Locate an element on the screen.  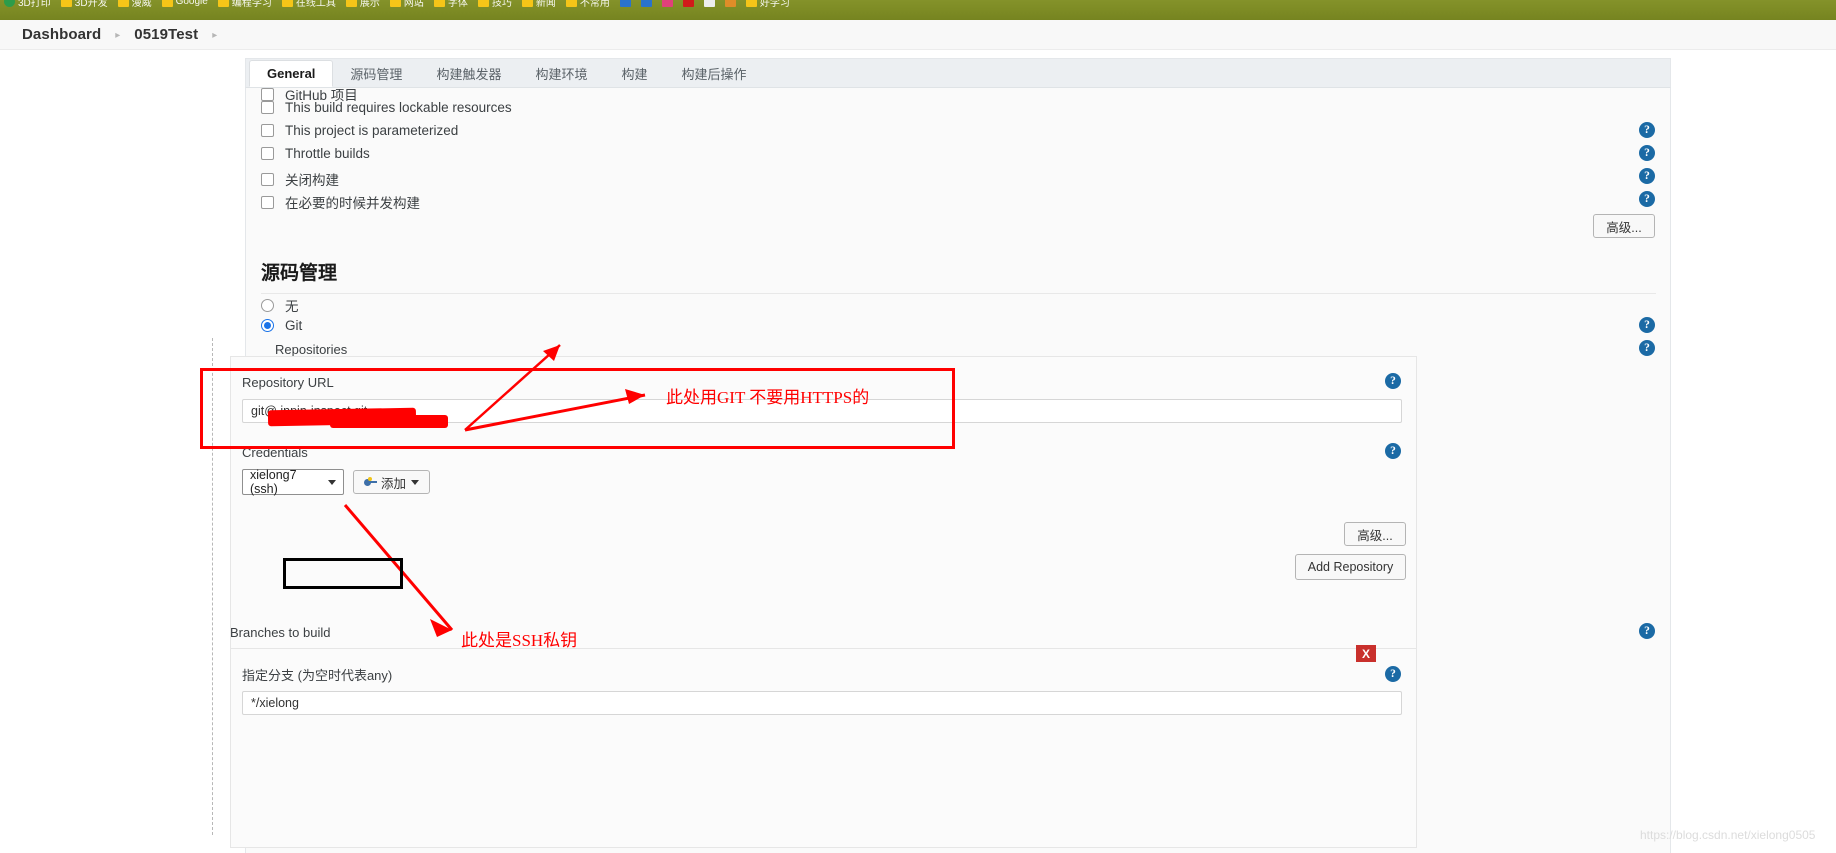
checkbox-row-parameterized: This project is parameterized is located at coordinates (359, 130).